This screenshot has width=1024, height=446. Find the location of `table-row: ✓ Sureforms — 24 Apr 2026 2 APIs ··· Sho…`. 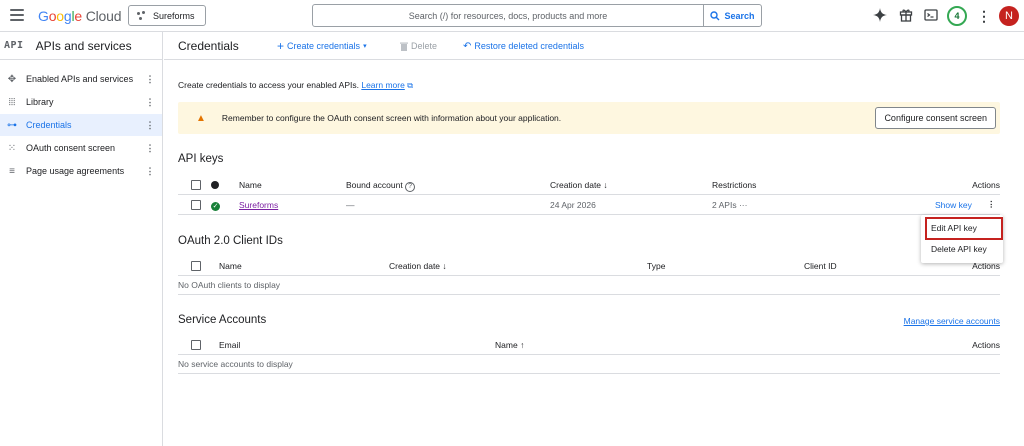

table-row: ✓ Sureforms — 24 Apr 2026 2 APIs ··· Sho… is located at coordinates (589, 205).